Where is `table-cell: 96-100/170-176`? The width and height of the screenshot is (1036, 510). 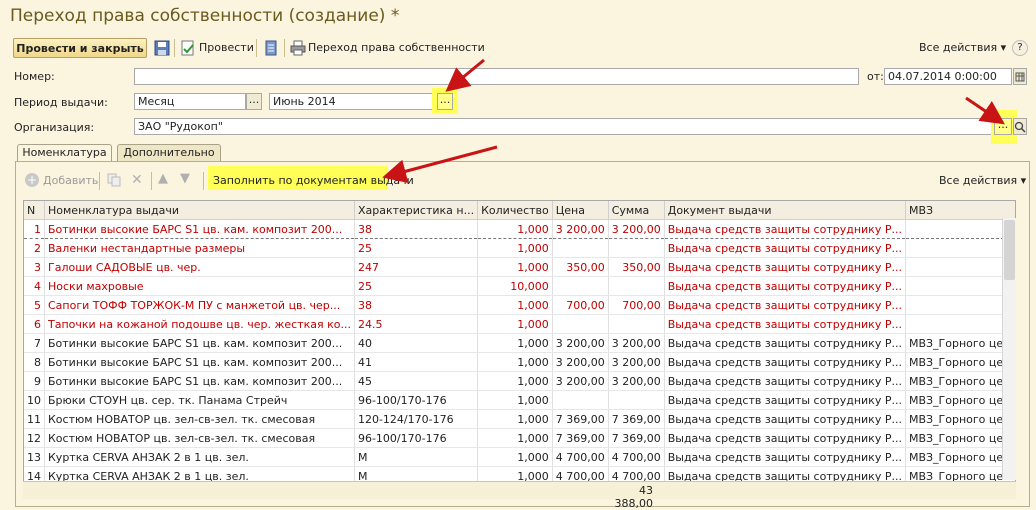
table-cell: 96-100/170-176 is located at coordinates (416, 438).